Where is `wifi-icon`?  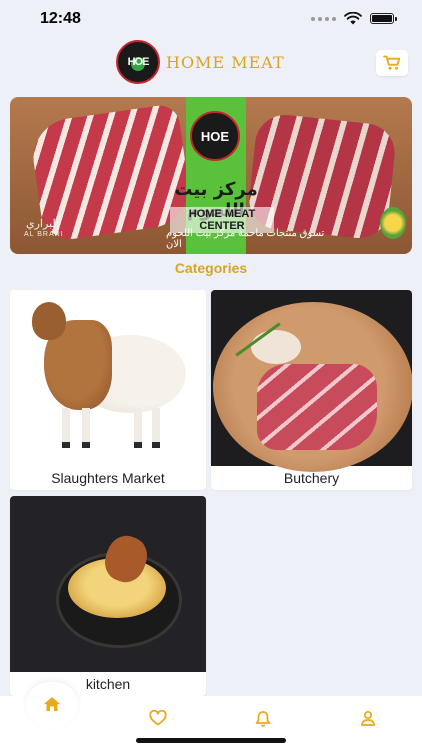 wifi-icon is located at coordinates (353, 18).